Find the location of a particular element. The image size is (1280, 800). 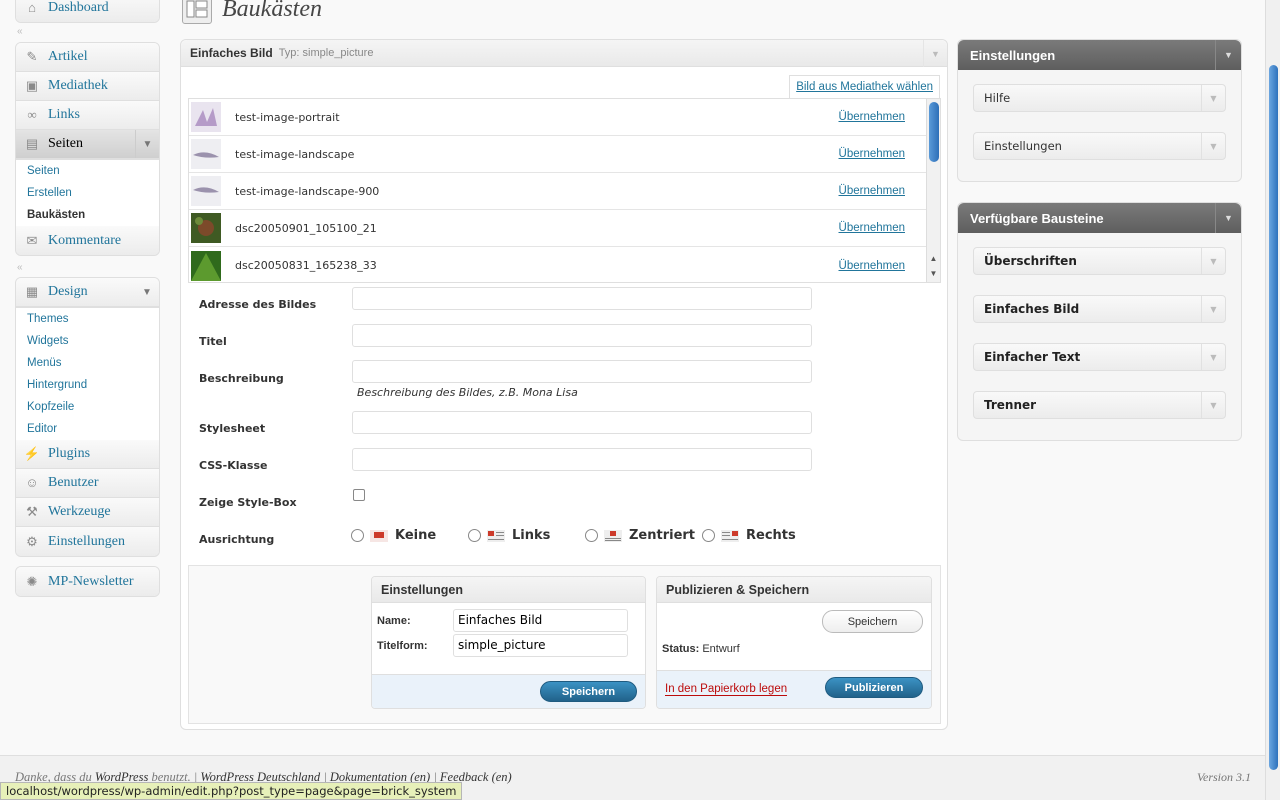

submenu-item-erstellen: Erstellen is located at coordinates (87, 193).